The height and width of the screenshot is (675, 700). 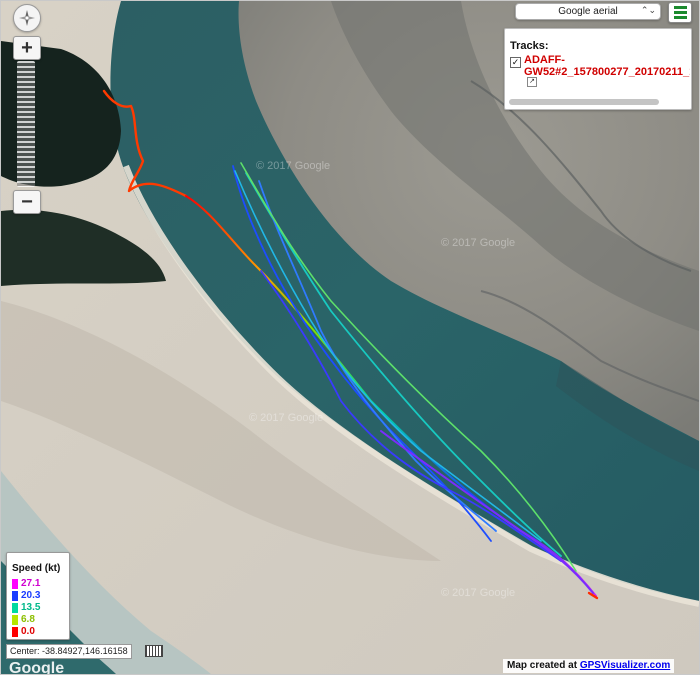 I want to click on watermark-3: © 2017 Google, so click(x=286, y=418).